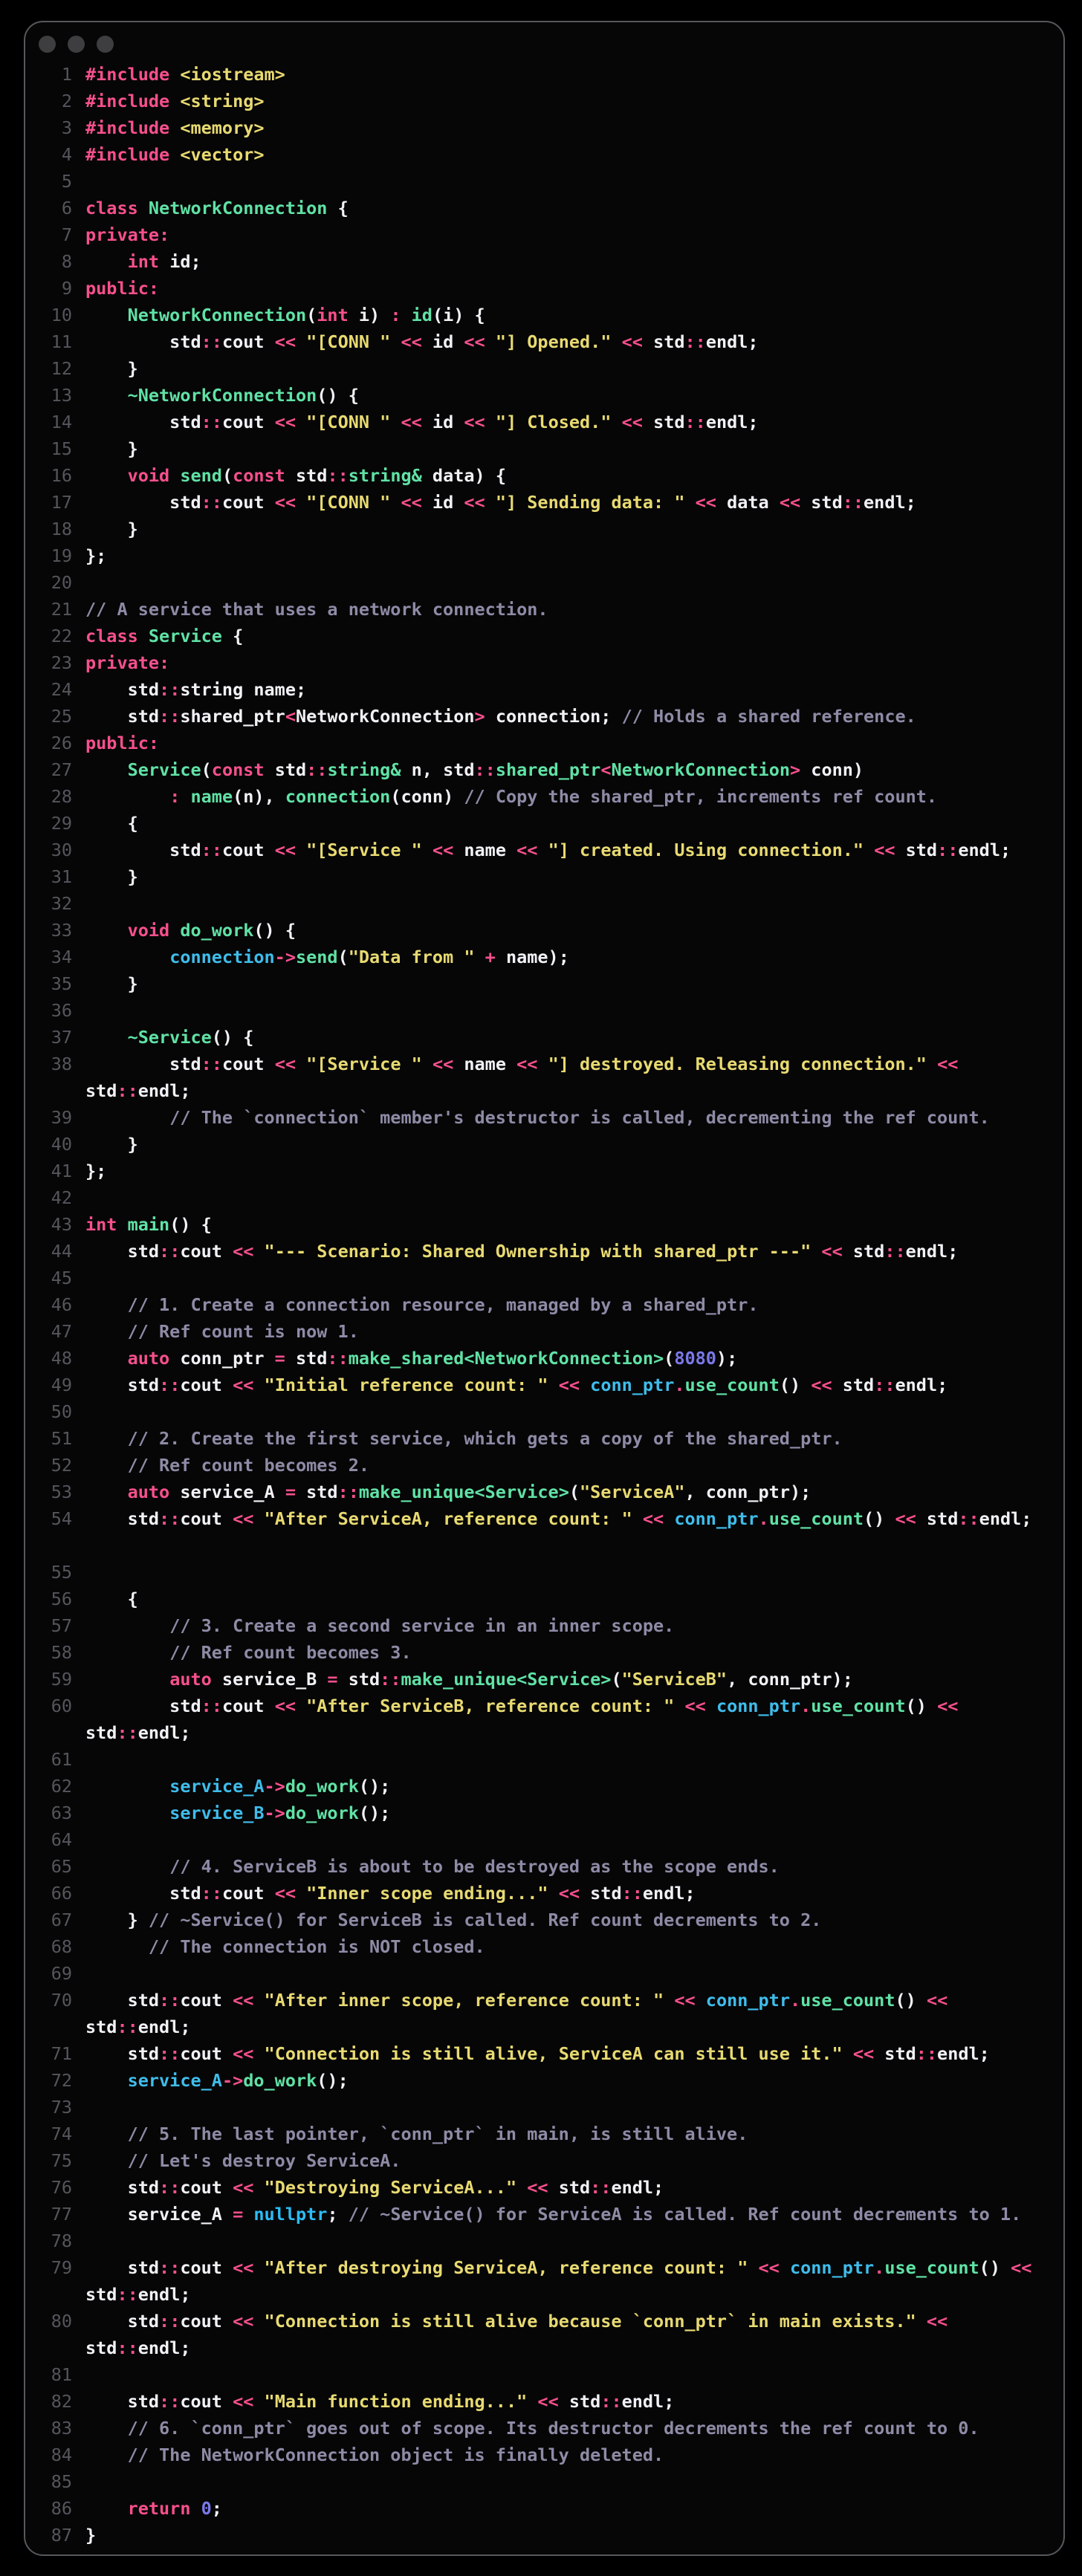 This screenshot has width=1082, height=2576. Describe the element at coordinates (543, 2107) in the screenshot. I see `code-line: 73` at that location.